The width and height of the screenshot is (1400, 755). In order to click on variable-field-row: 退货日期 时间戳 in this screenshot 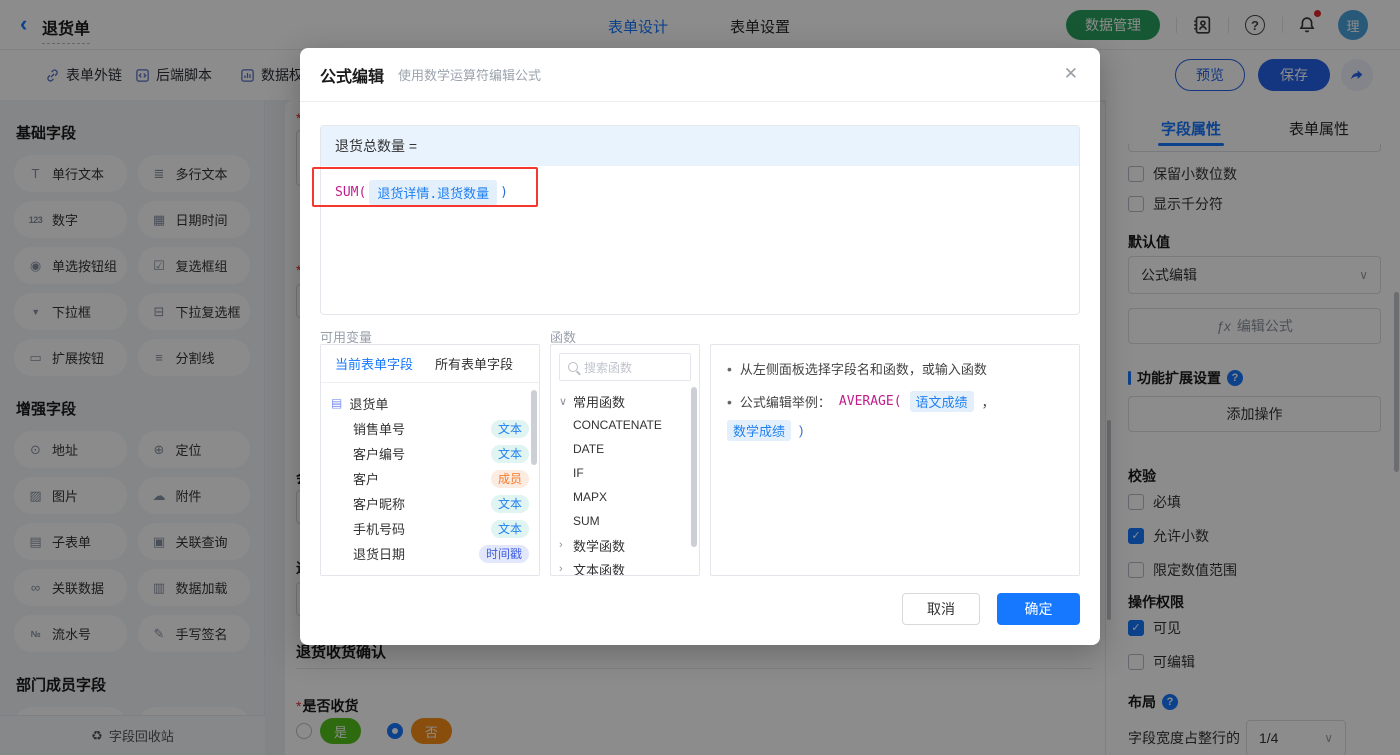, I will do `click(430, 553)`.